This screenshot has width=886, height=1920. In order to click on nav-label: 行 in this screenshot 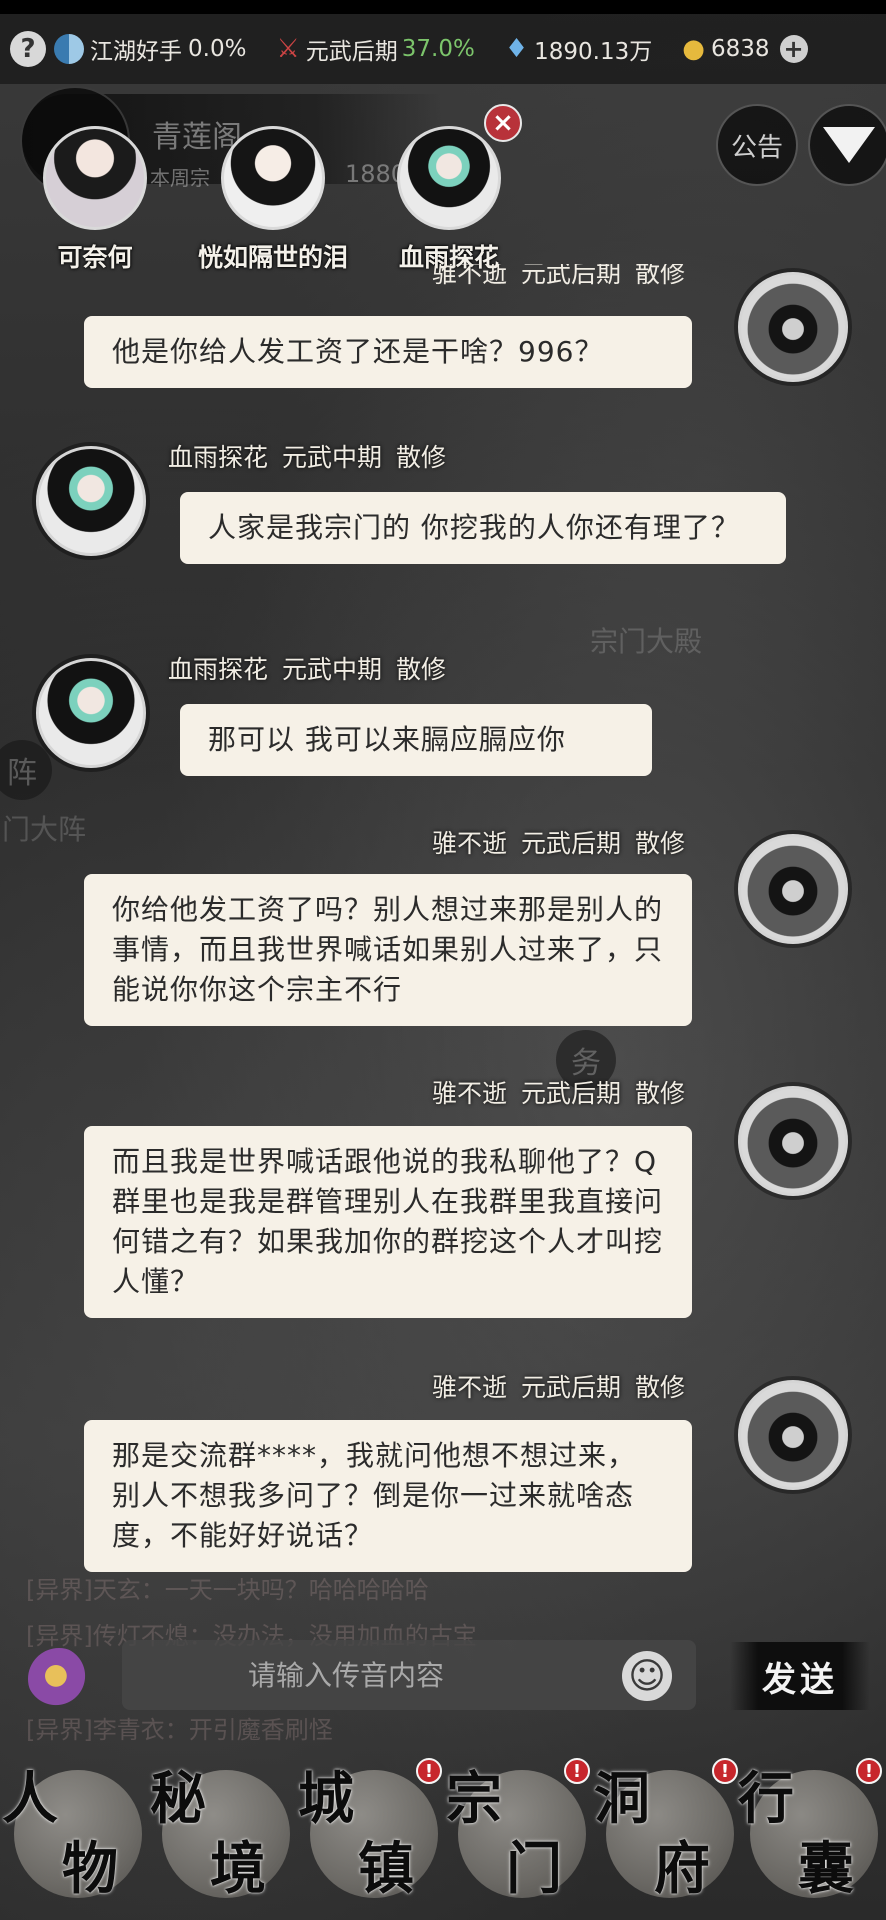, I will do `click(766, 1799)`.